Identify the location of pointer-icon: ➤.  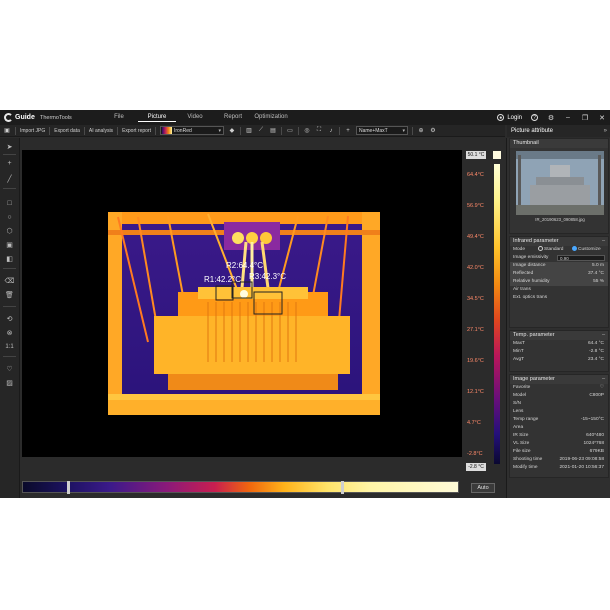
(9, 147).